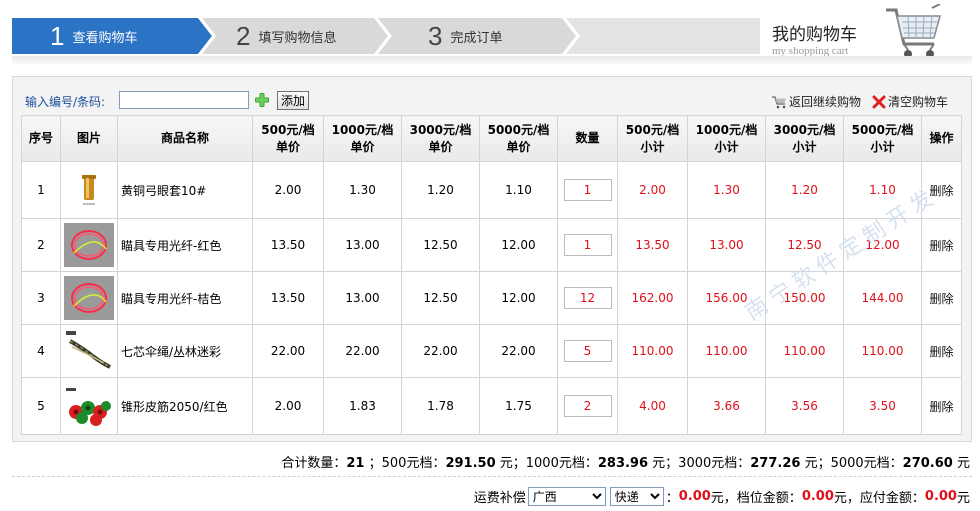 The height and width of the screenshot is (511, 980). What do you see at coordinates (825, 102) in the screenshot?
I see `continue-shopping-label: 返回继续购物` at bounding box center [825, 102].